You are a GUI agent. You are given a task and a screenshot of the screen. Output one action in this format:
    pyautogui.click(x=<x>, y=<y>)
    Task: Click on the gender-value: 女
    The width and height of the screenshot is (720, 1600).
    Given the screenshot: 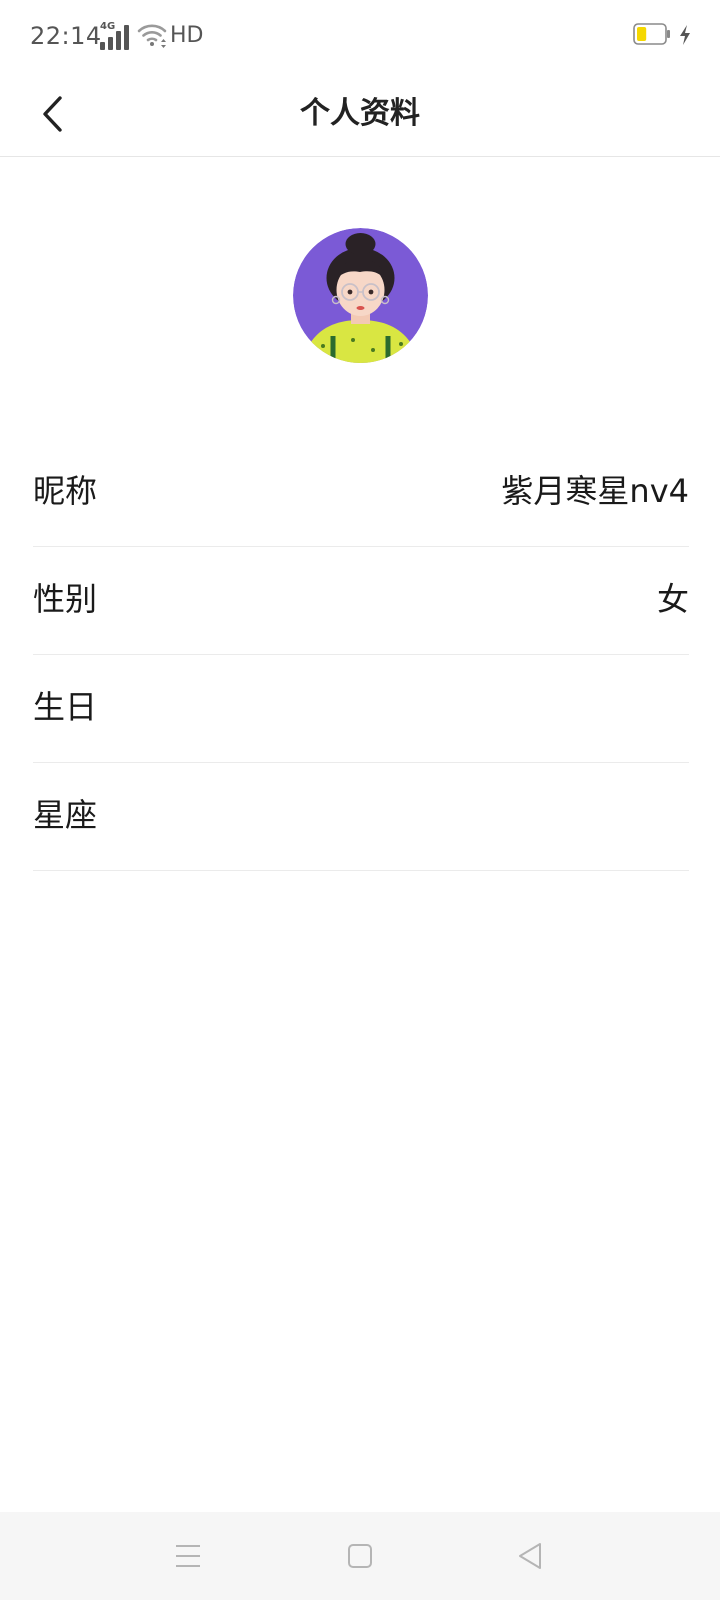 What is the action you would take?
    pyautogui.click(x=672, y=599)
    